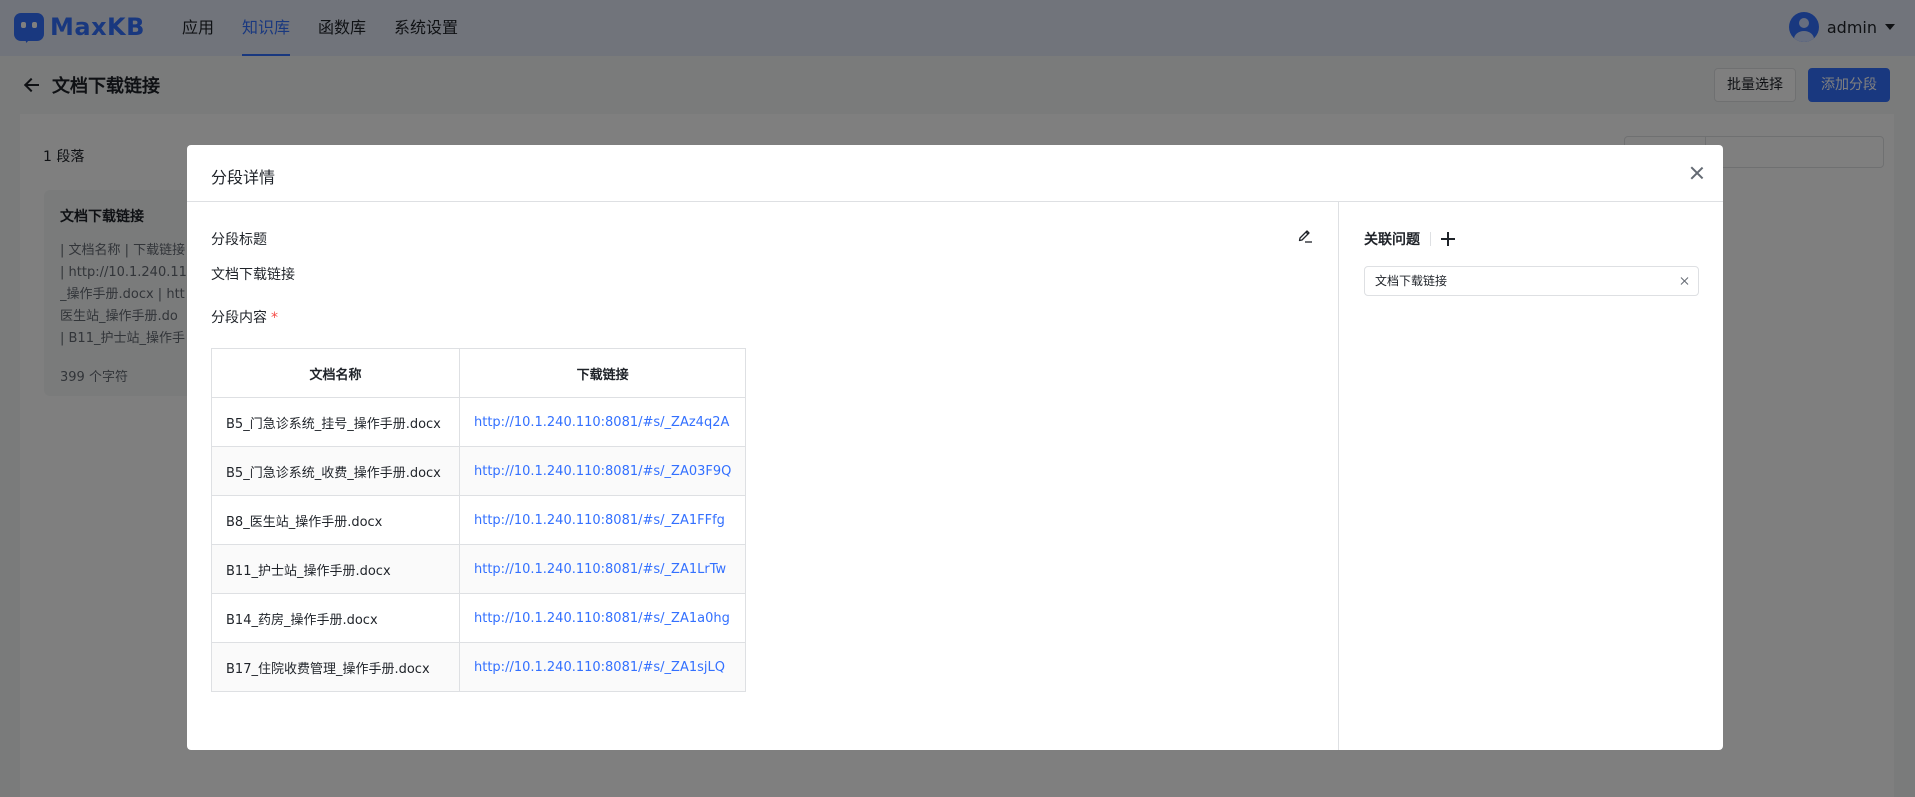 This screenshot has height=797, width=1915. Describe the element at coordinates (335, 520) in the screenshot. I see `doc-name-cell: B8_医生站_操作手册.docx` at that location.